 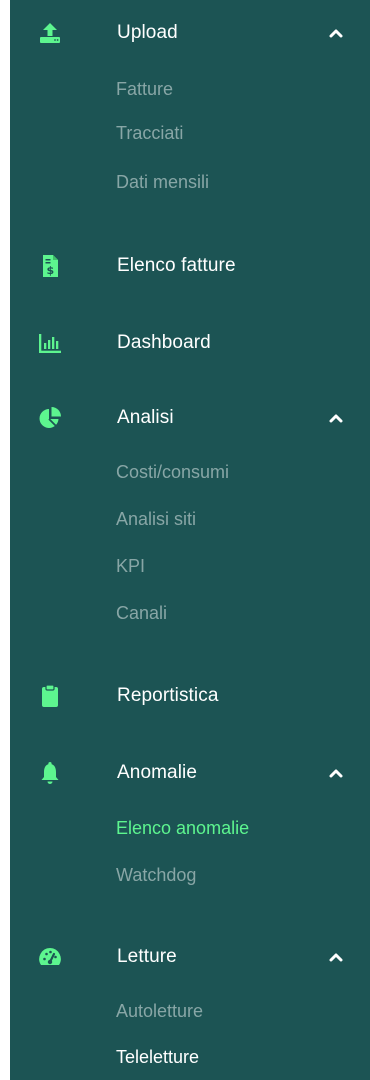 I want to click on menu-analisi: Analisi, so click(x=190, y=418).